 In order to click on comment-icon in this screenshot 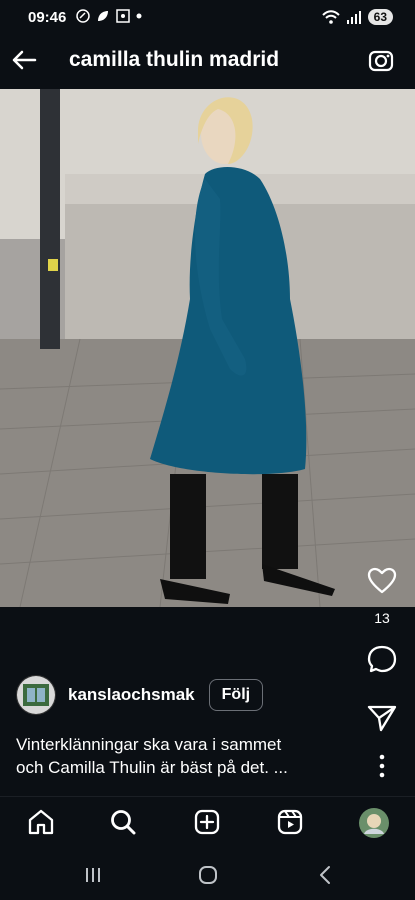, I will do `click(382, 659)`.